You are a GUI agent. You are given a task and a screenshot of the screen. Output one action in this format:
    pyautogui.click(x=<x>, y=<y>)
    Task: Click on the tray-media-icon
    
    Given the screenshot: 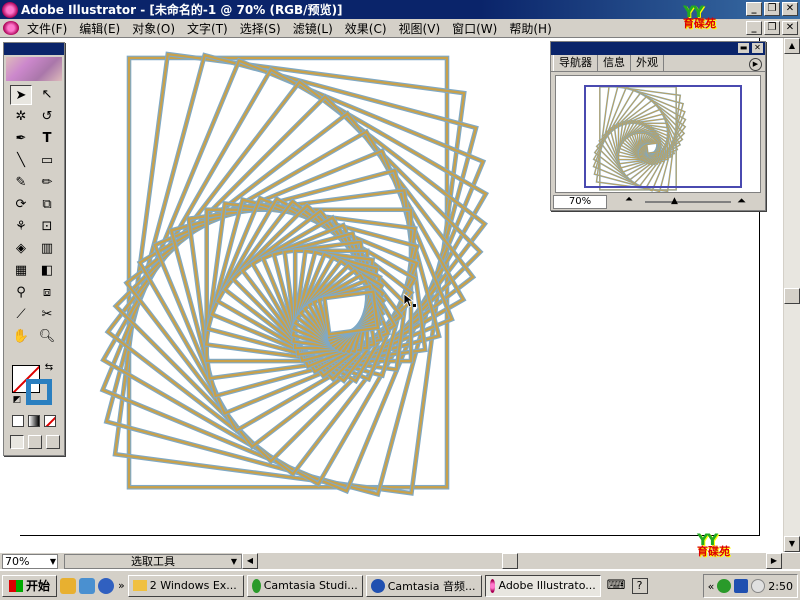 What is the action you would take?
    pyautogui.click(x=741, y=586)
    